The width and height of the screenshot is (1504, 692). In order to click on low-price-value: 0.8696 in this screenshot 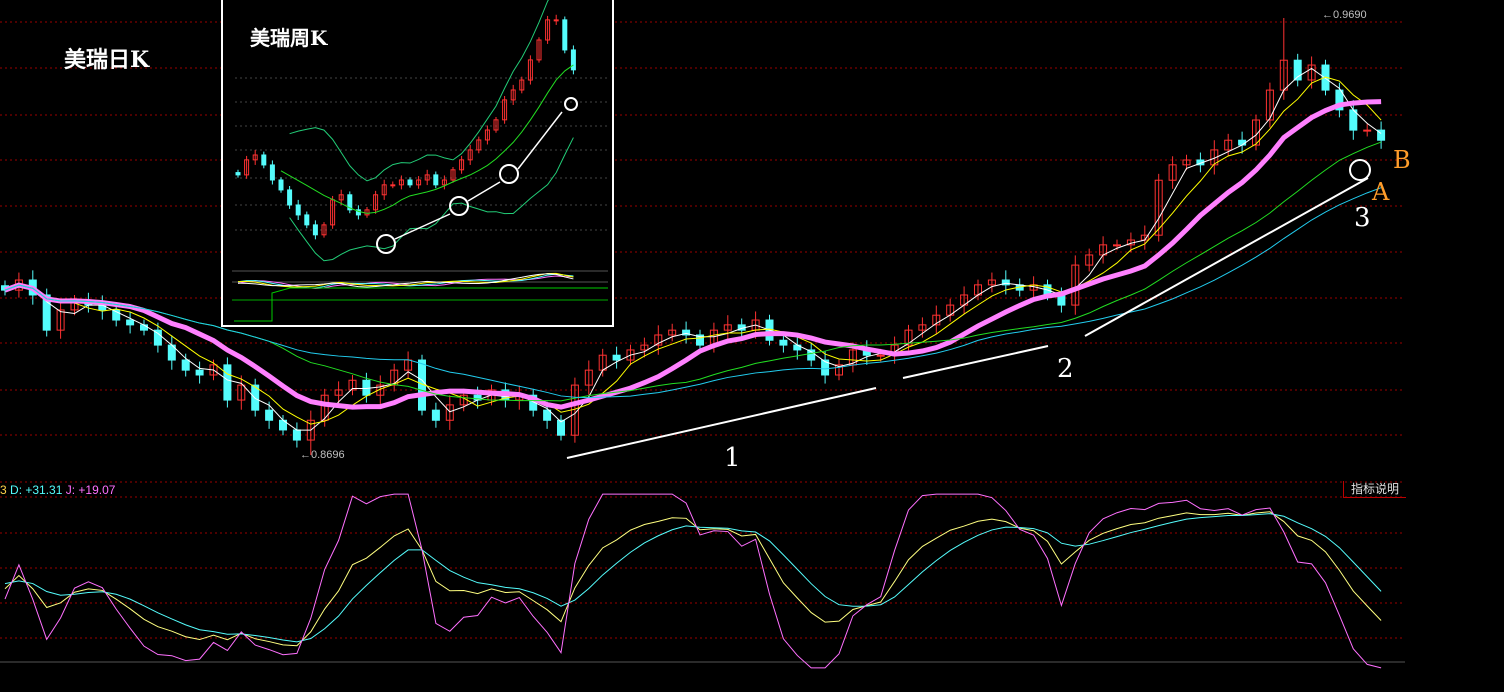, I will do `click(328, 455)`.